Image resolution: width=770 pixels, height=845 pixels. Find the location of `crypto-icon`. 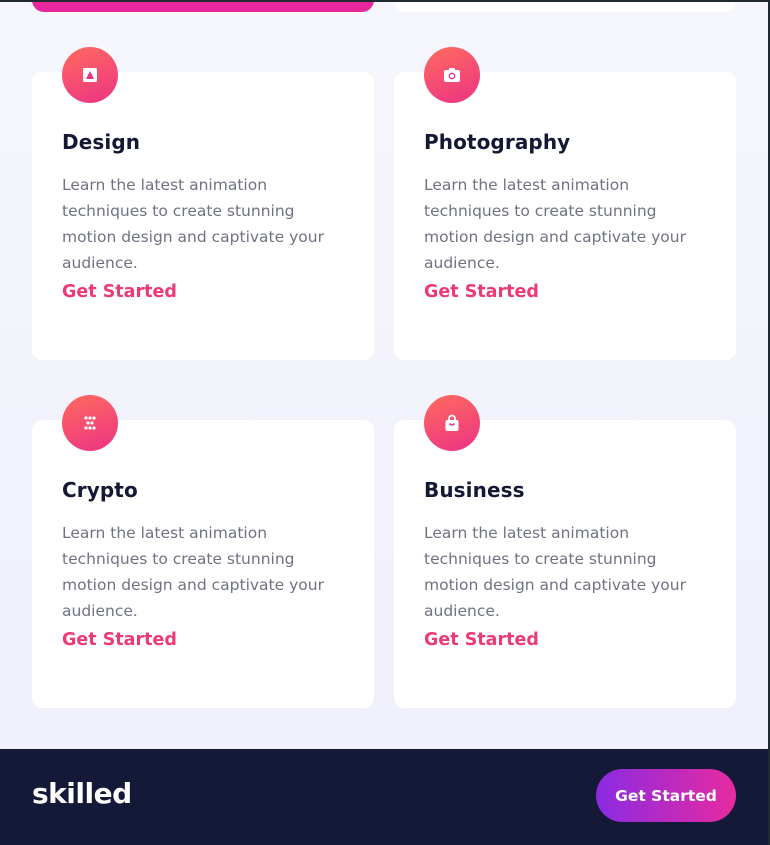

crypto-icon is located at coordinates (90, 423).